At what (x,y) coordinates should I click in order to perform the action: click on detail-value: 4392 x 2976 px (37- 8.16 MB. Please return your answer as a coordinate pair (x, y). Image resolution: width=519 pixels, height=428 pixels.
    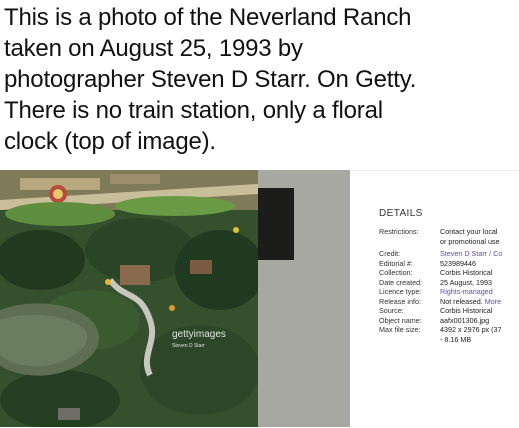
    Looking at the image, I should click on (471, 334).